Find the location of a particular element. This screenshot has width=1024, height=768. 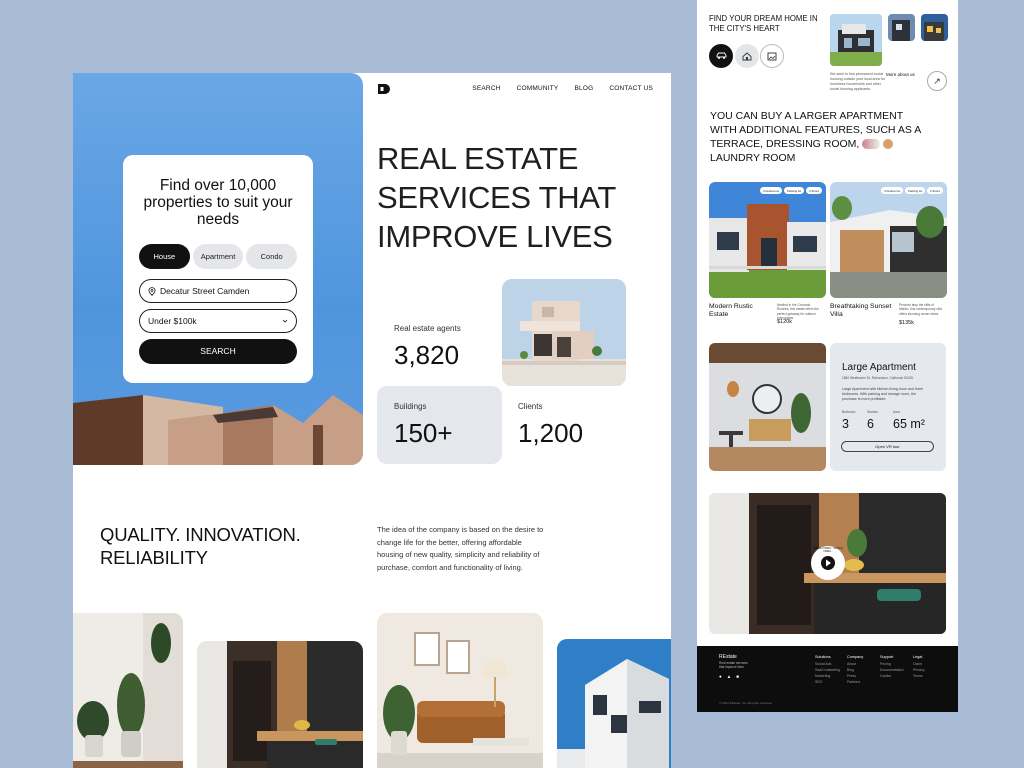

room-pill-image is located at coordinates (871, 144).